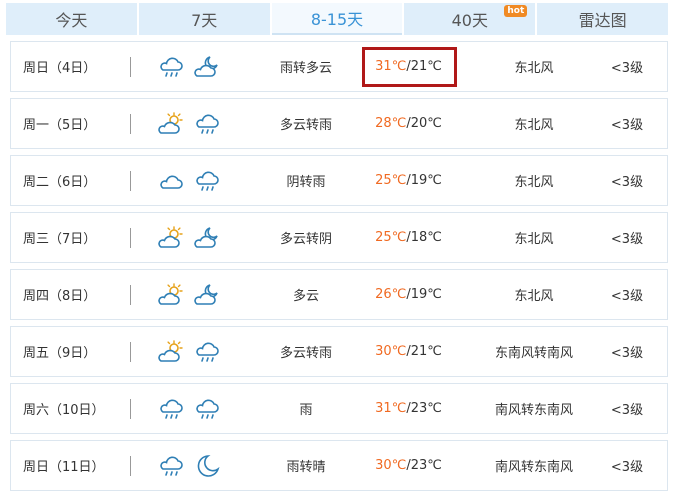 The height and width of the screenshot is (501, 677). What do you see at coordinates (424, 351) in the screenshot?
I see `low-temp: /21℃` at bounding box center [424, 351].